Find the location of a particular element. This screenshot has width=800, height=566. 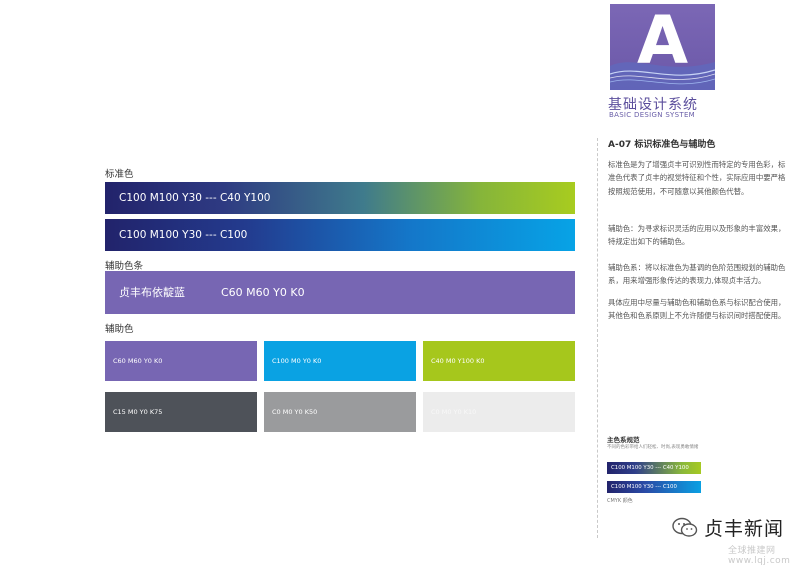

brand-logo: A is located at coordinates (662, 47).